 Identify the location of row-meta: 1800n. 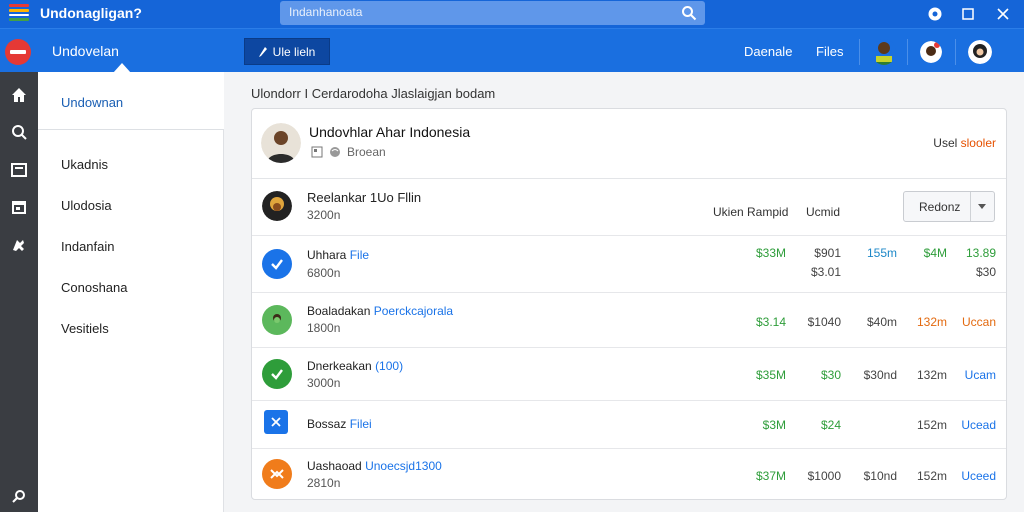
(324, 328).